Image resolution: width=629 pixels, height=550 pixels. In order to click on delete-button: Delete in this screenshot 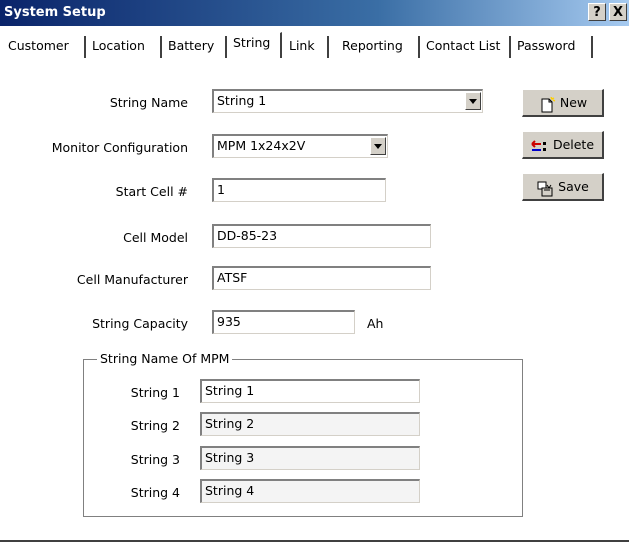, I will do `click(563, 145)`.